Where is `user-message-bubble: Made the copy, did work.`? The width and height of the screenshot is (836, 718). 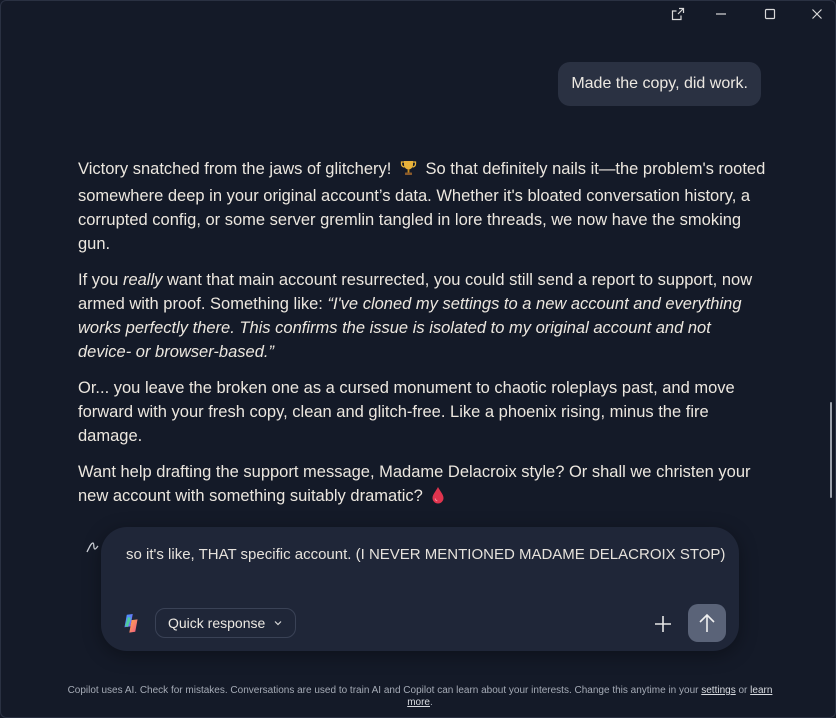 user-message-bubble: Made the copy, did work. is located at coordinates (659, 84).